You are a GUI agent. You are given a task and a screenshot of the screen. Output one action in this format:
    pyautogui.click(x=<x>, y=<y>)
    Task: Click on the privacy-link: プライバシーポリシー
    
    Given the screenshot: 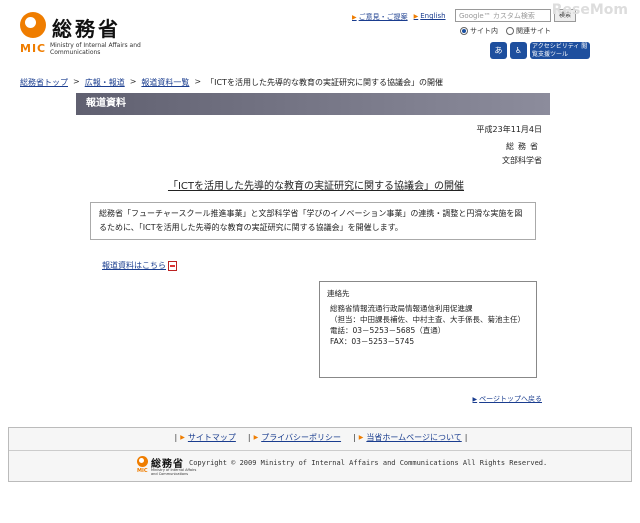 What is the action you would take?
    pyautogui.click(x=301, y=437)
    